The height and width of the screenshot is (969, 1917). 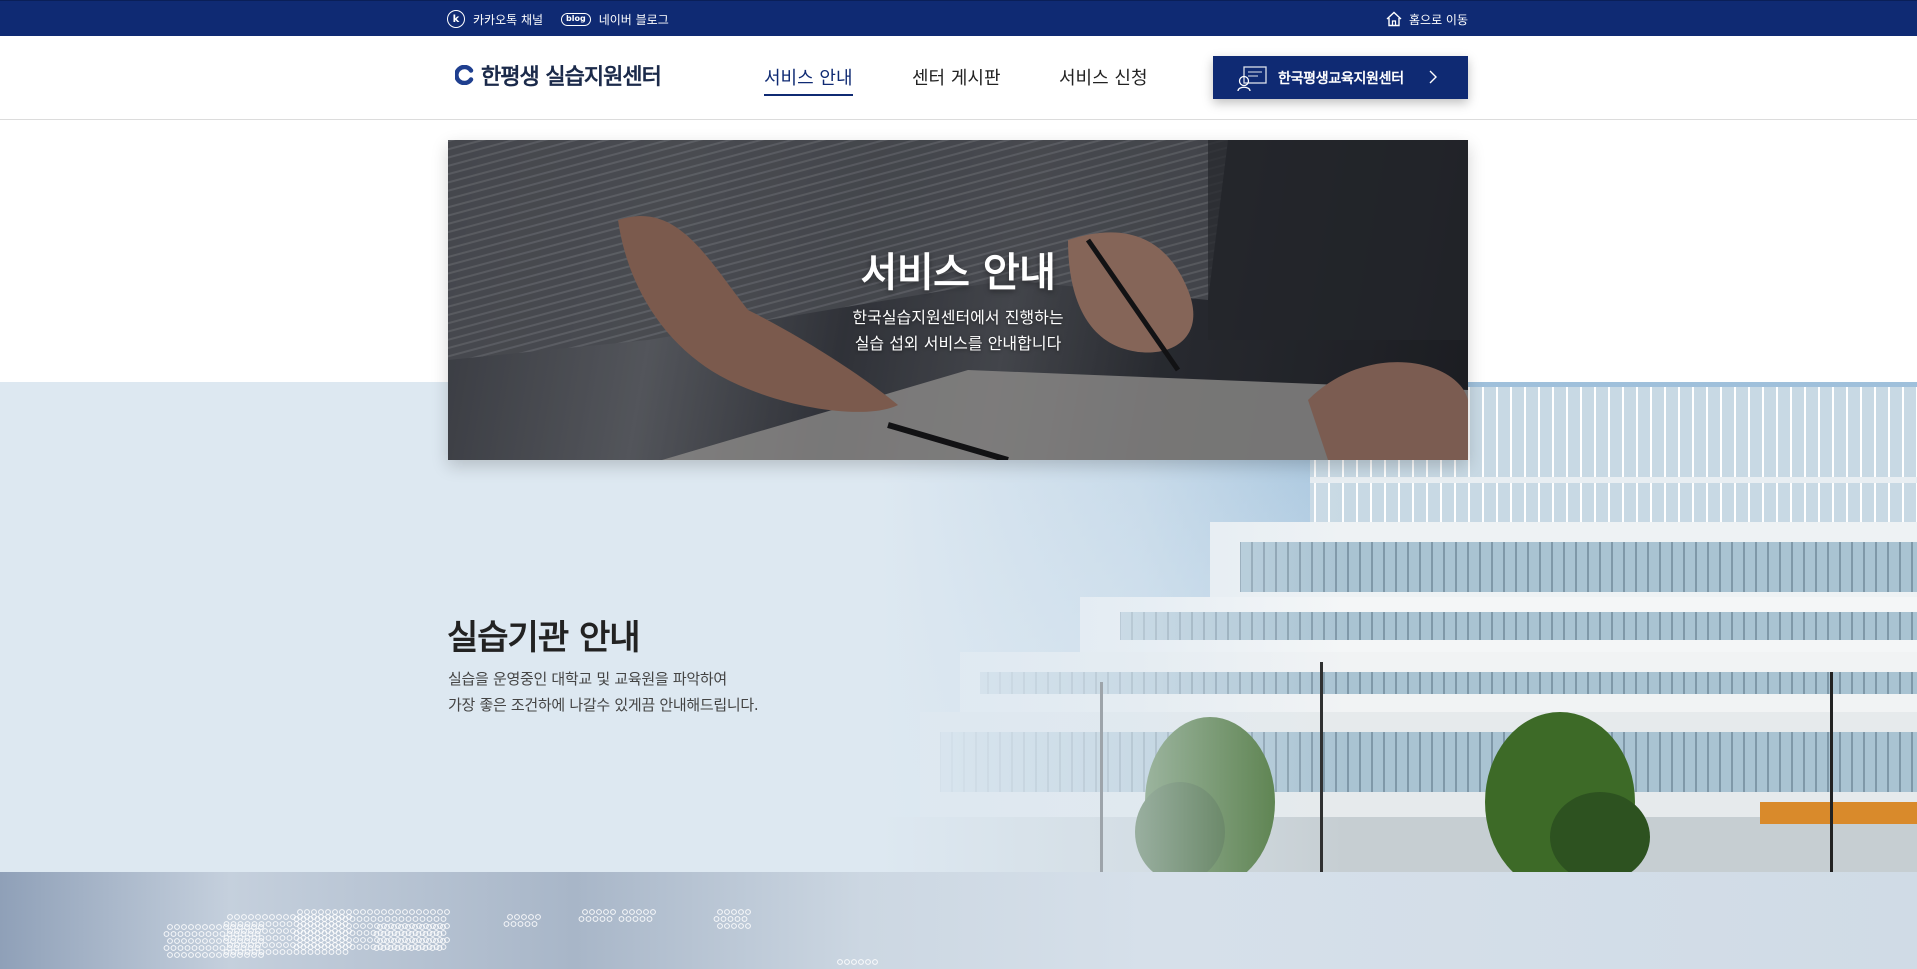 I want to click on cta-label: 한국평생교육지원센터, so click(x=1341, y=78).